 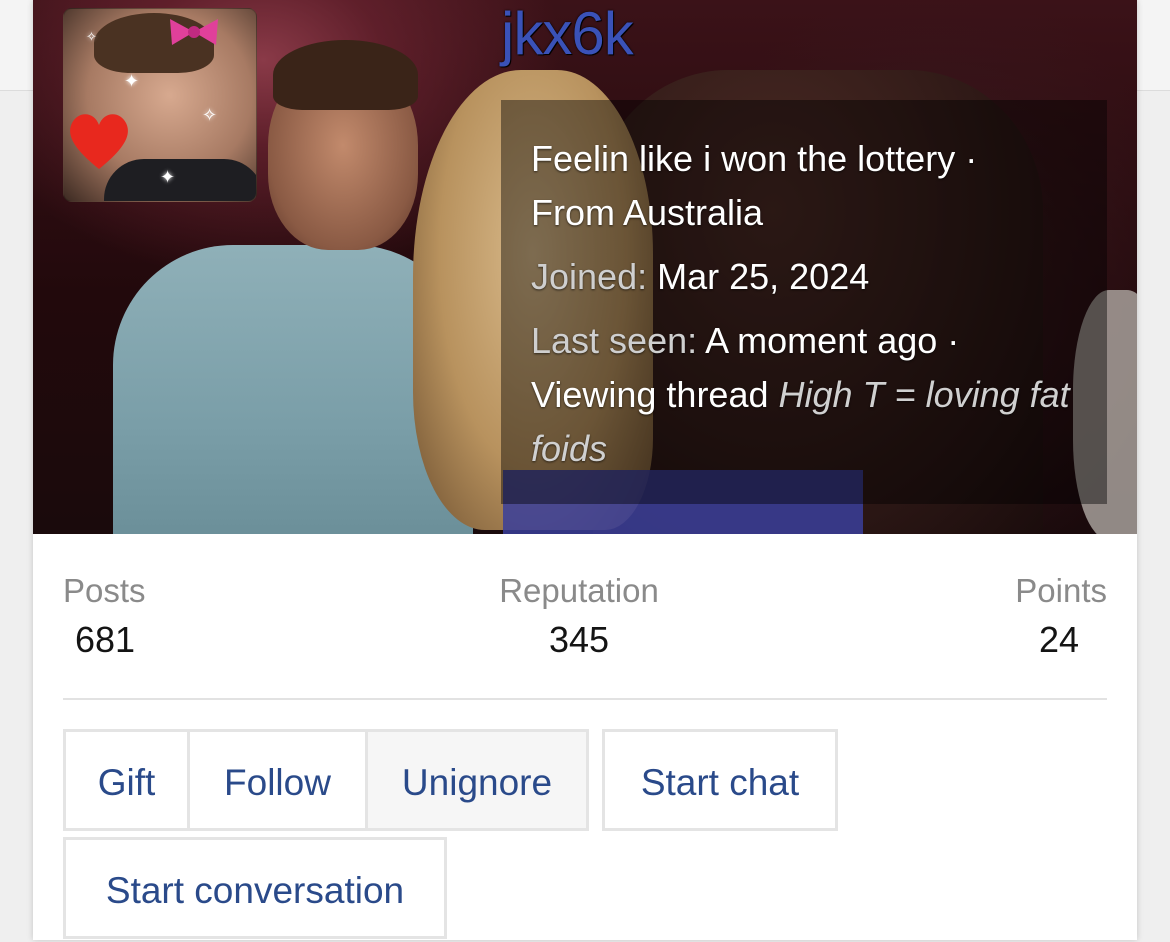 What do you see at coordinates (821, 340) in the screenshot?
I see `last-seen-value: A moment ago` at bounding box center [821, 340].